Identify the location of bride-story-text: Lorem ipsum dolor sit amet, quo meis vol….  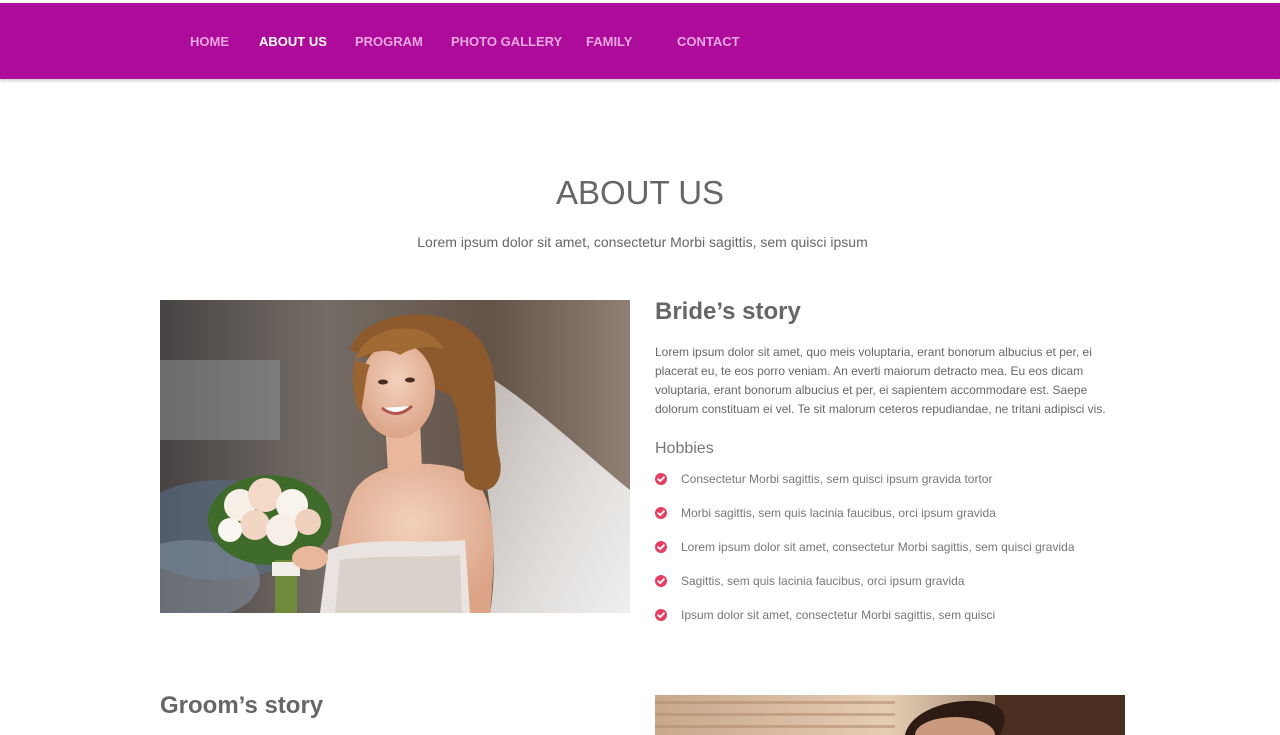
(880, 380).